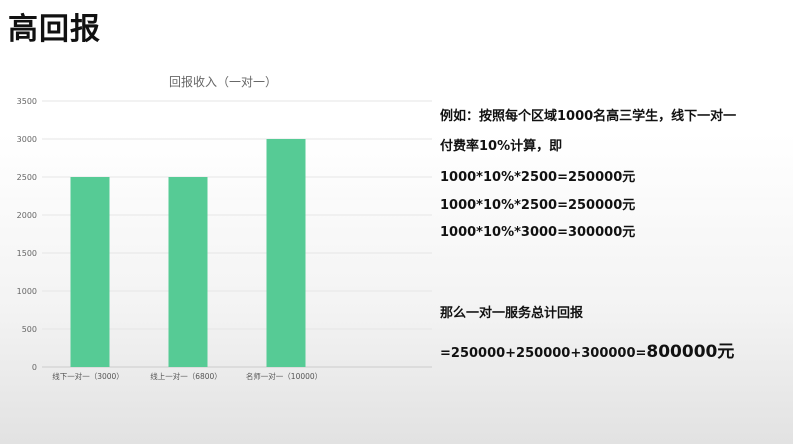 The width and height of the screenshot is (793, 444). I want to click on y-tick-label: 500, so click(29, 329).